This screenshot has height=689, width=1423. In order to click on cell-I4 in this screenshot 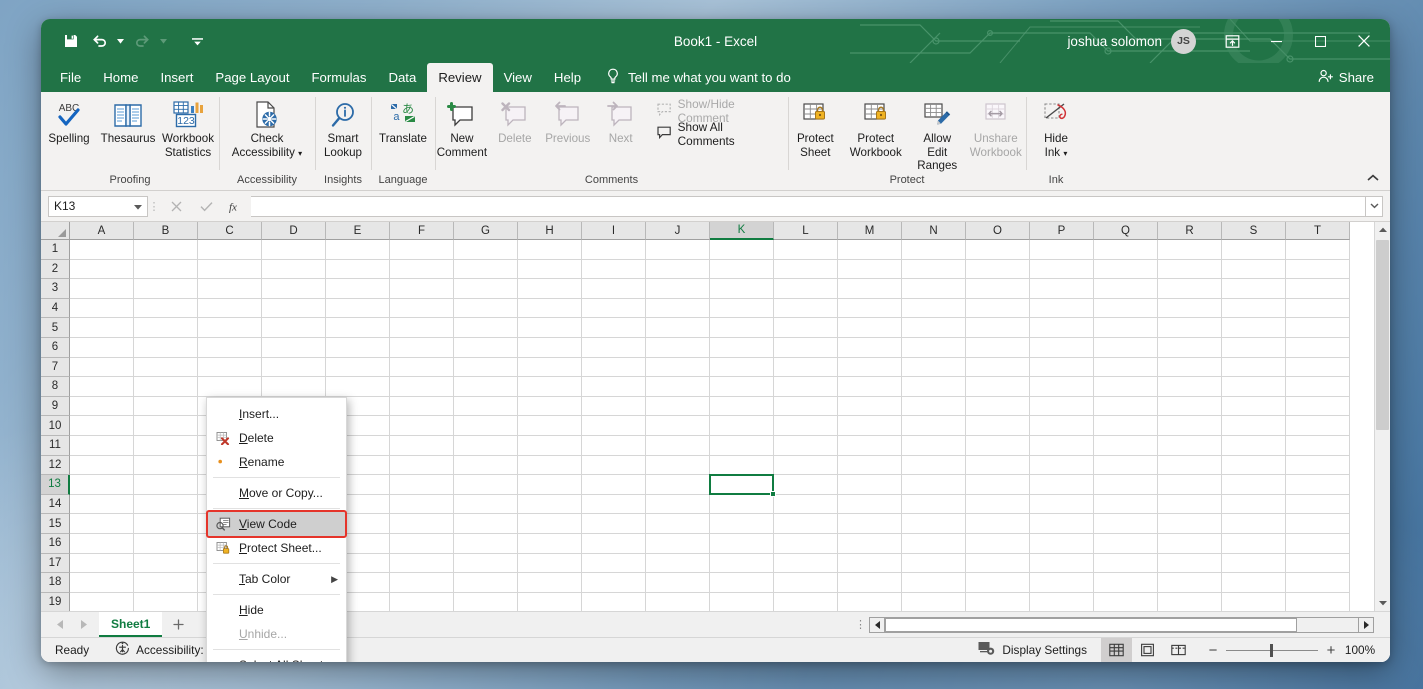, I will do `click(614, 308)`.